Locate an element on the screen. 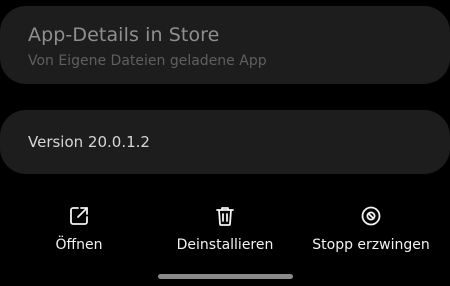 The width and height of the screenshot is (450, 286). open-button: Öffnen is located at coordinates (79, 228).